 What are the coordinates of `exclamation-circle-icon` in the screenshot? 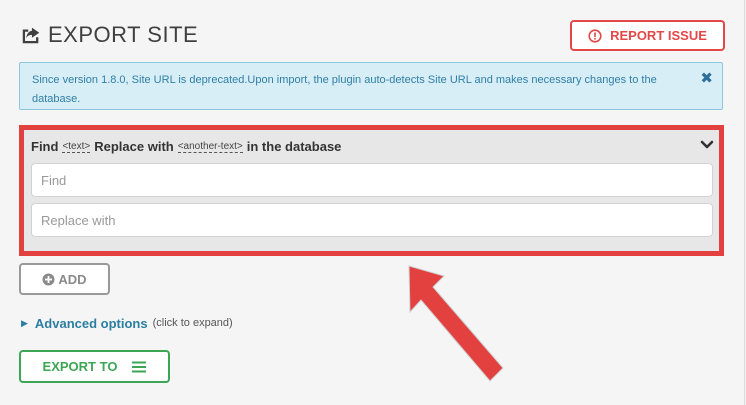 It's located at (595, 35).